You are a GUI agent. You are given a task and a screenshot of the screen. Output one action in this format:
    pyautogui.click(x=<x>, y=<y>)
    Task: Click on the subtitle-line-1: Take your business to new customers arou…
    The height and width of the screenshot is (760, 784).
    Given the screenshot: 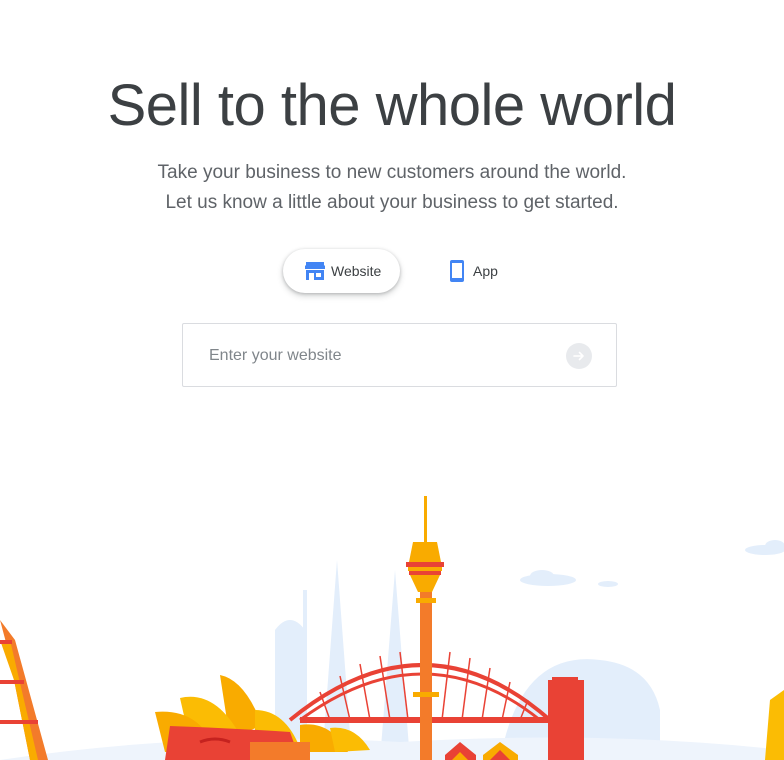 What is the action you would take?
    pyautogui.click(x=392, y=172)
    